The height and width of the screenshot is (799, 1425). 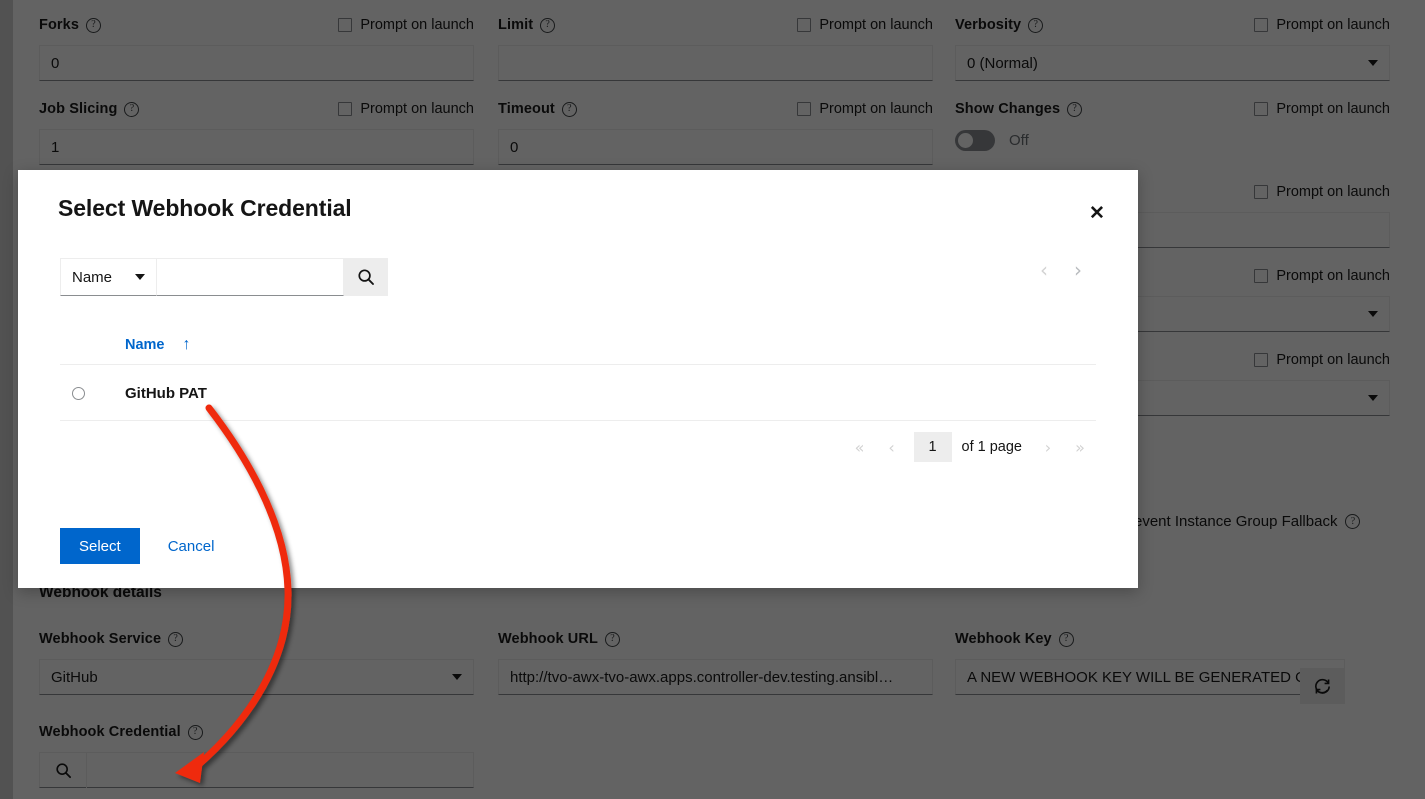 I want to click on column-header-name: Name ↑, so click(x=158, y=345).